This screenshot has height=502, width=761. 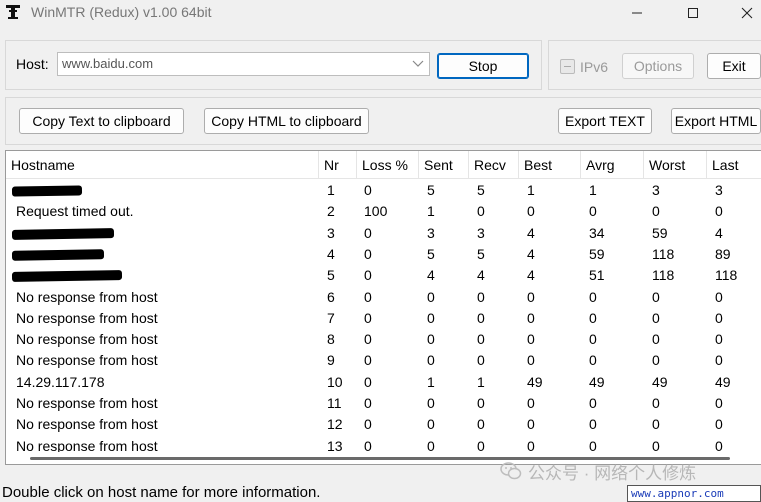 What do you see at coordinates (656, 190) in the screenshot?
I see `cell-worst: 3` at bounding box center [656, 190].